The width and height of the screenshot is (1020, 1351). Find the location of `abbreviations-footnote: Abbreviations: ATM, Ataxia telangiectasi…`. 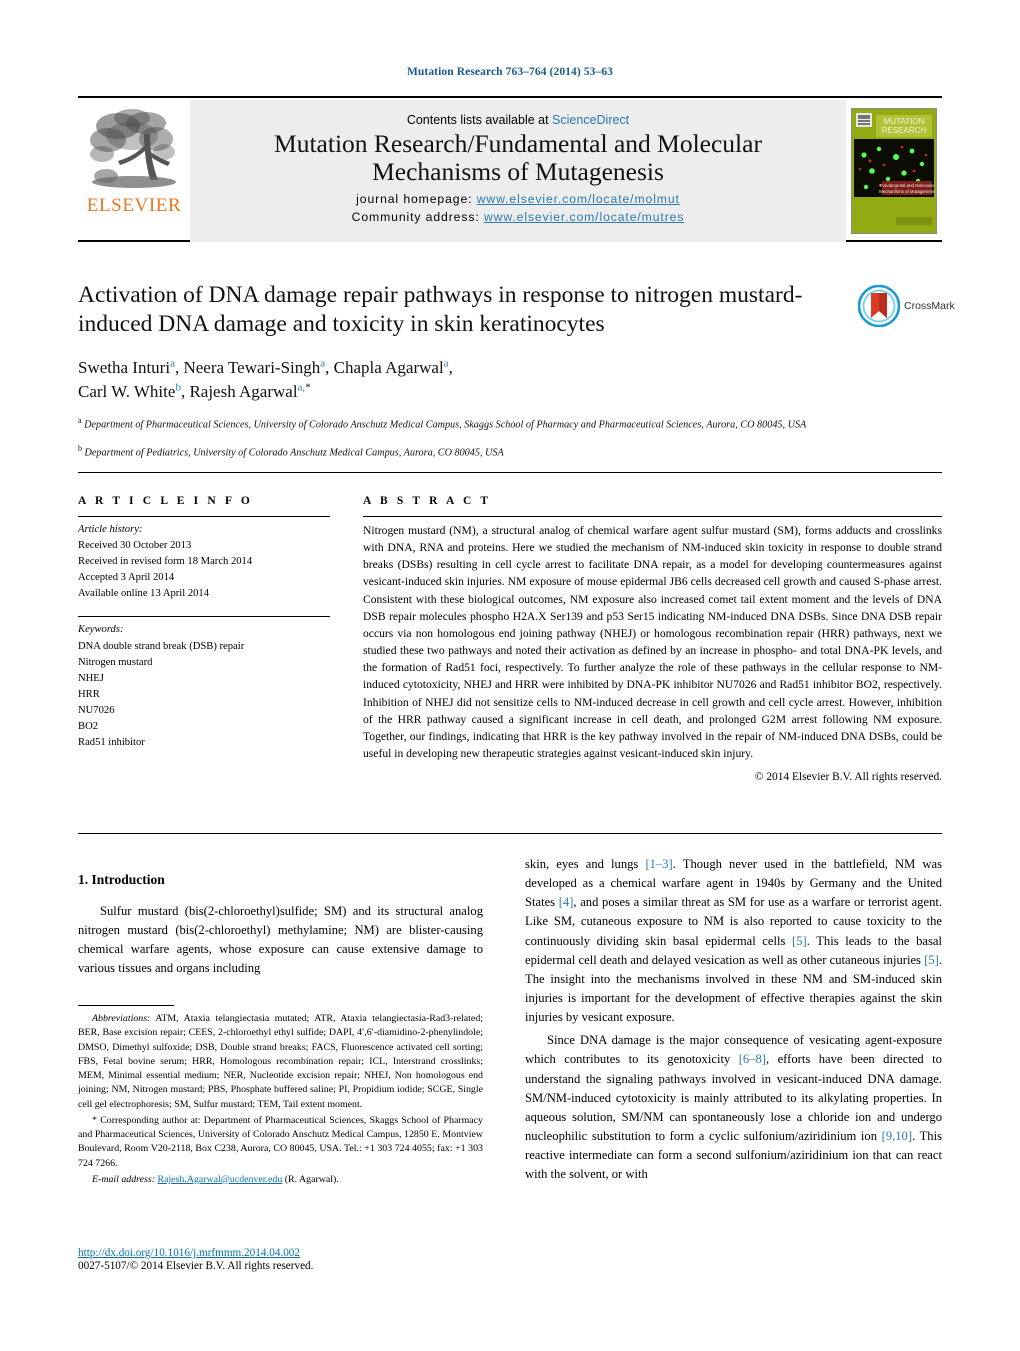

abbreviations-footnote: Abbreviations: ATM, Ataxia telangiectasi… is located at coordinates (280, 1062).